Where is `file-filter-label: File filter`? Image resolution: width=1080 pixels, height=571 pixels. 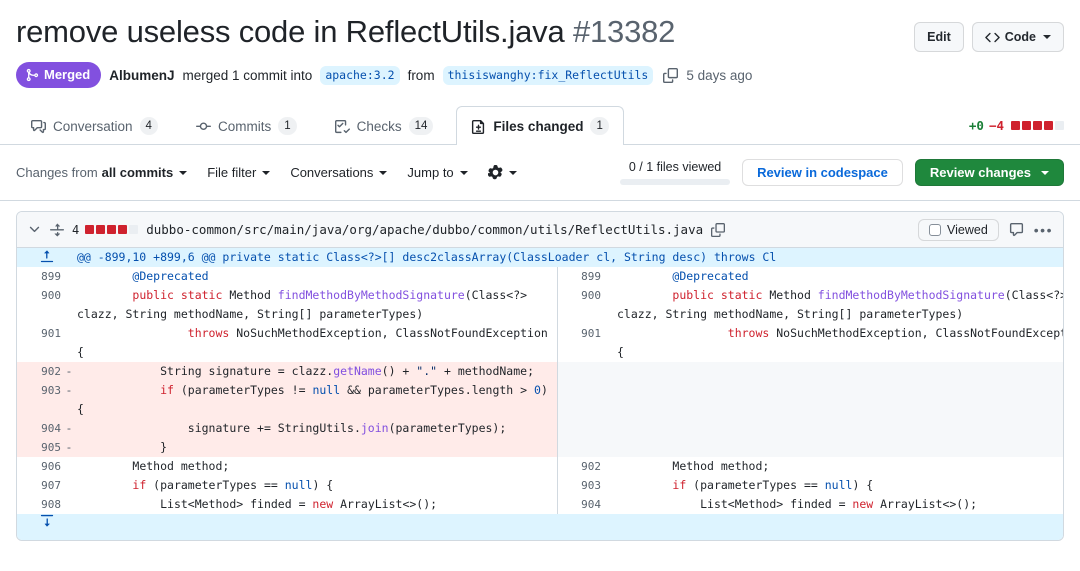 file-filter-label: File filter is located at coordinates (232, 172).